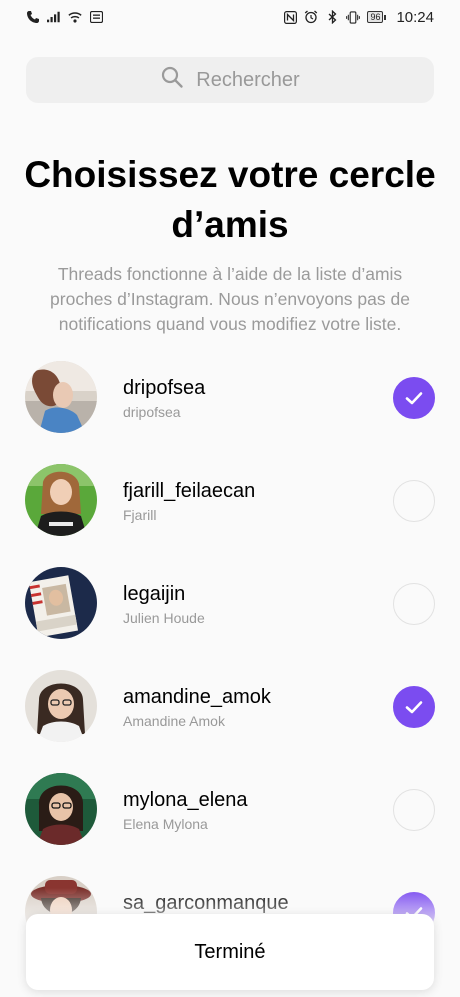  What do you see at coordinates (33, 17) in the screenshot?
I see `wifi-calling-icon` at bounding box center [33, 17].